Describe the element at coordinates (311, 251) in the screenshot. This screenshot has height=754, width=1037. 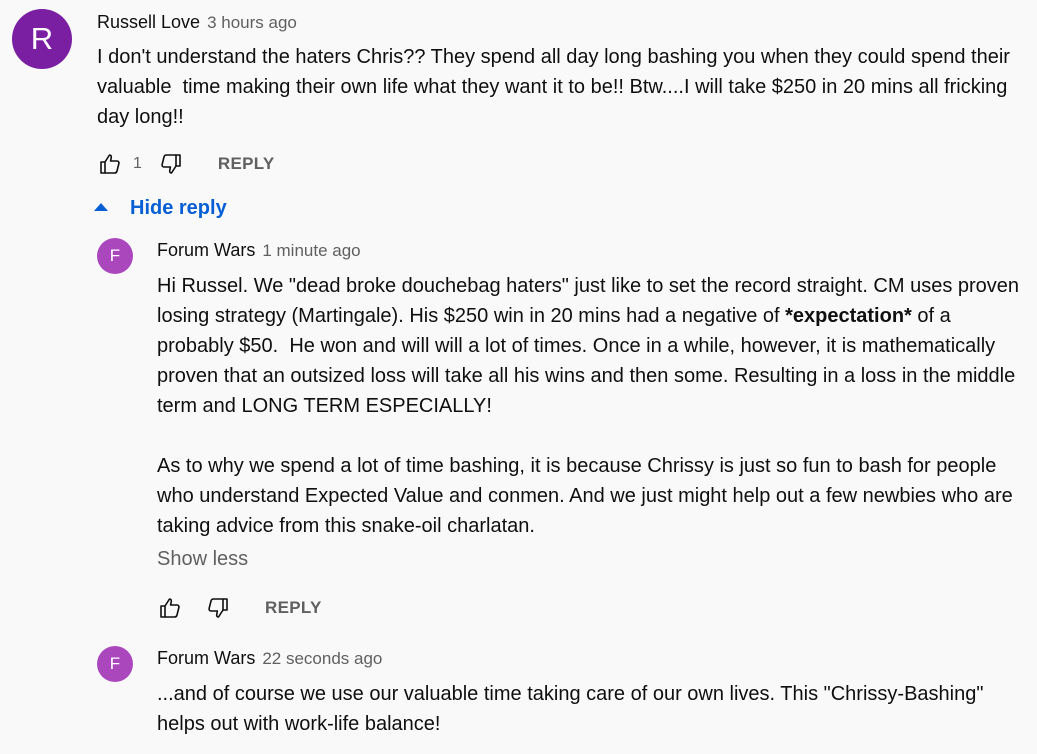
I see `reply-timestamp: 1 minute ago` at that location.